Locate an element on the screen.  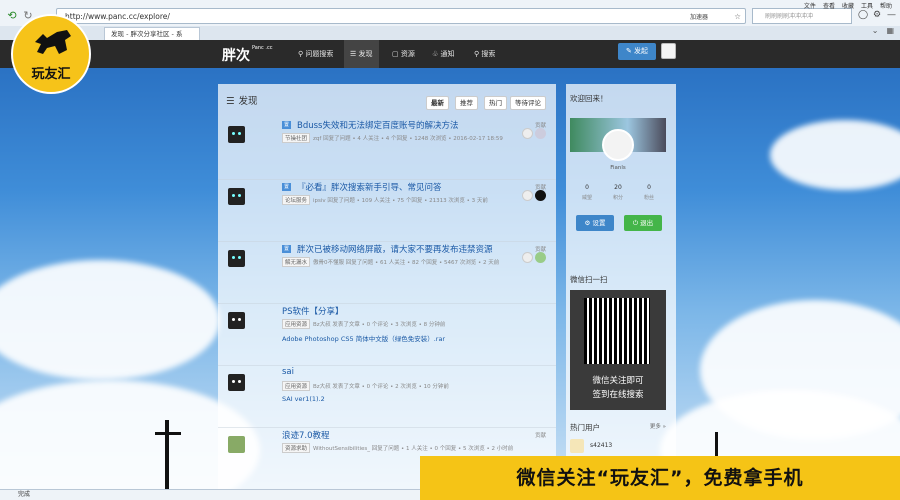
tab-title: 发现 - 胖次分享社区 - 系 is located at coordinates (147, 34).